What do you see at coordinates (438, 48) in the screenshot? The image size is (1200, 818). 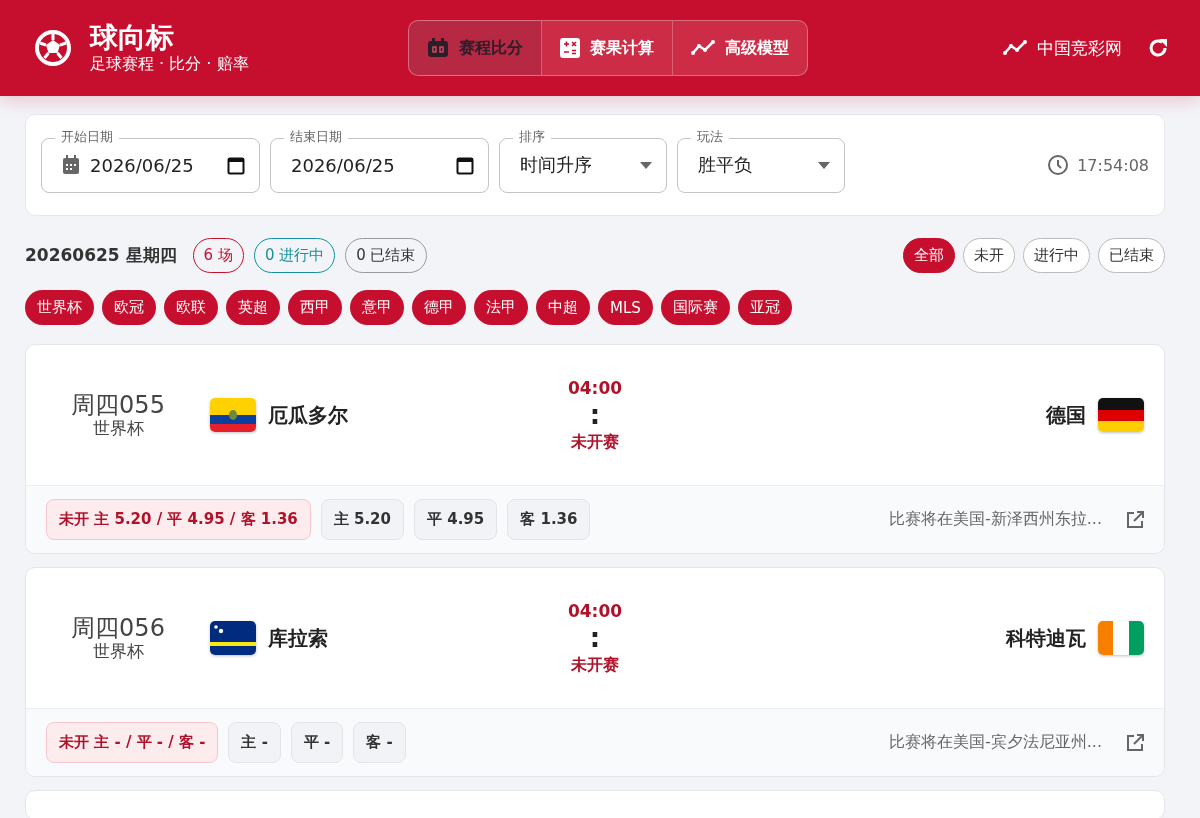 I see `scoreboard-icon` at bounding box center [438, 48].